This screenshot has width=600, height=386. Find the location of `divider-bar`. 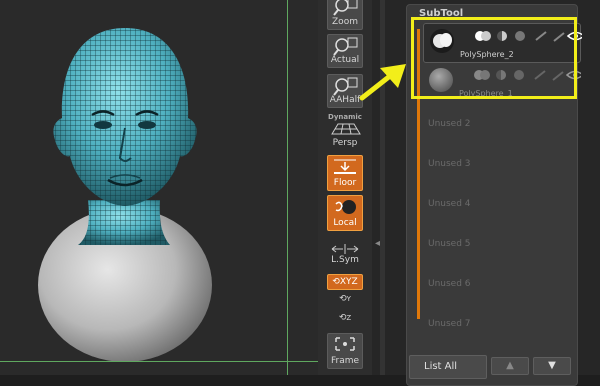

divider-bar is located at coordinates (382, 187).